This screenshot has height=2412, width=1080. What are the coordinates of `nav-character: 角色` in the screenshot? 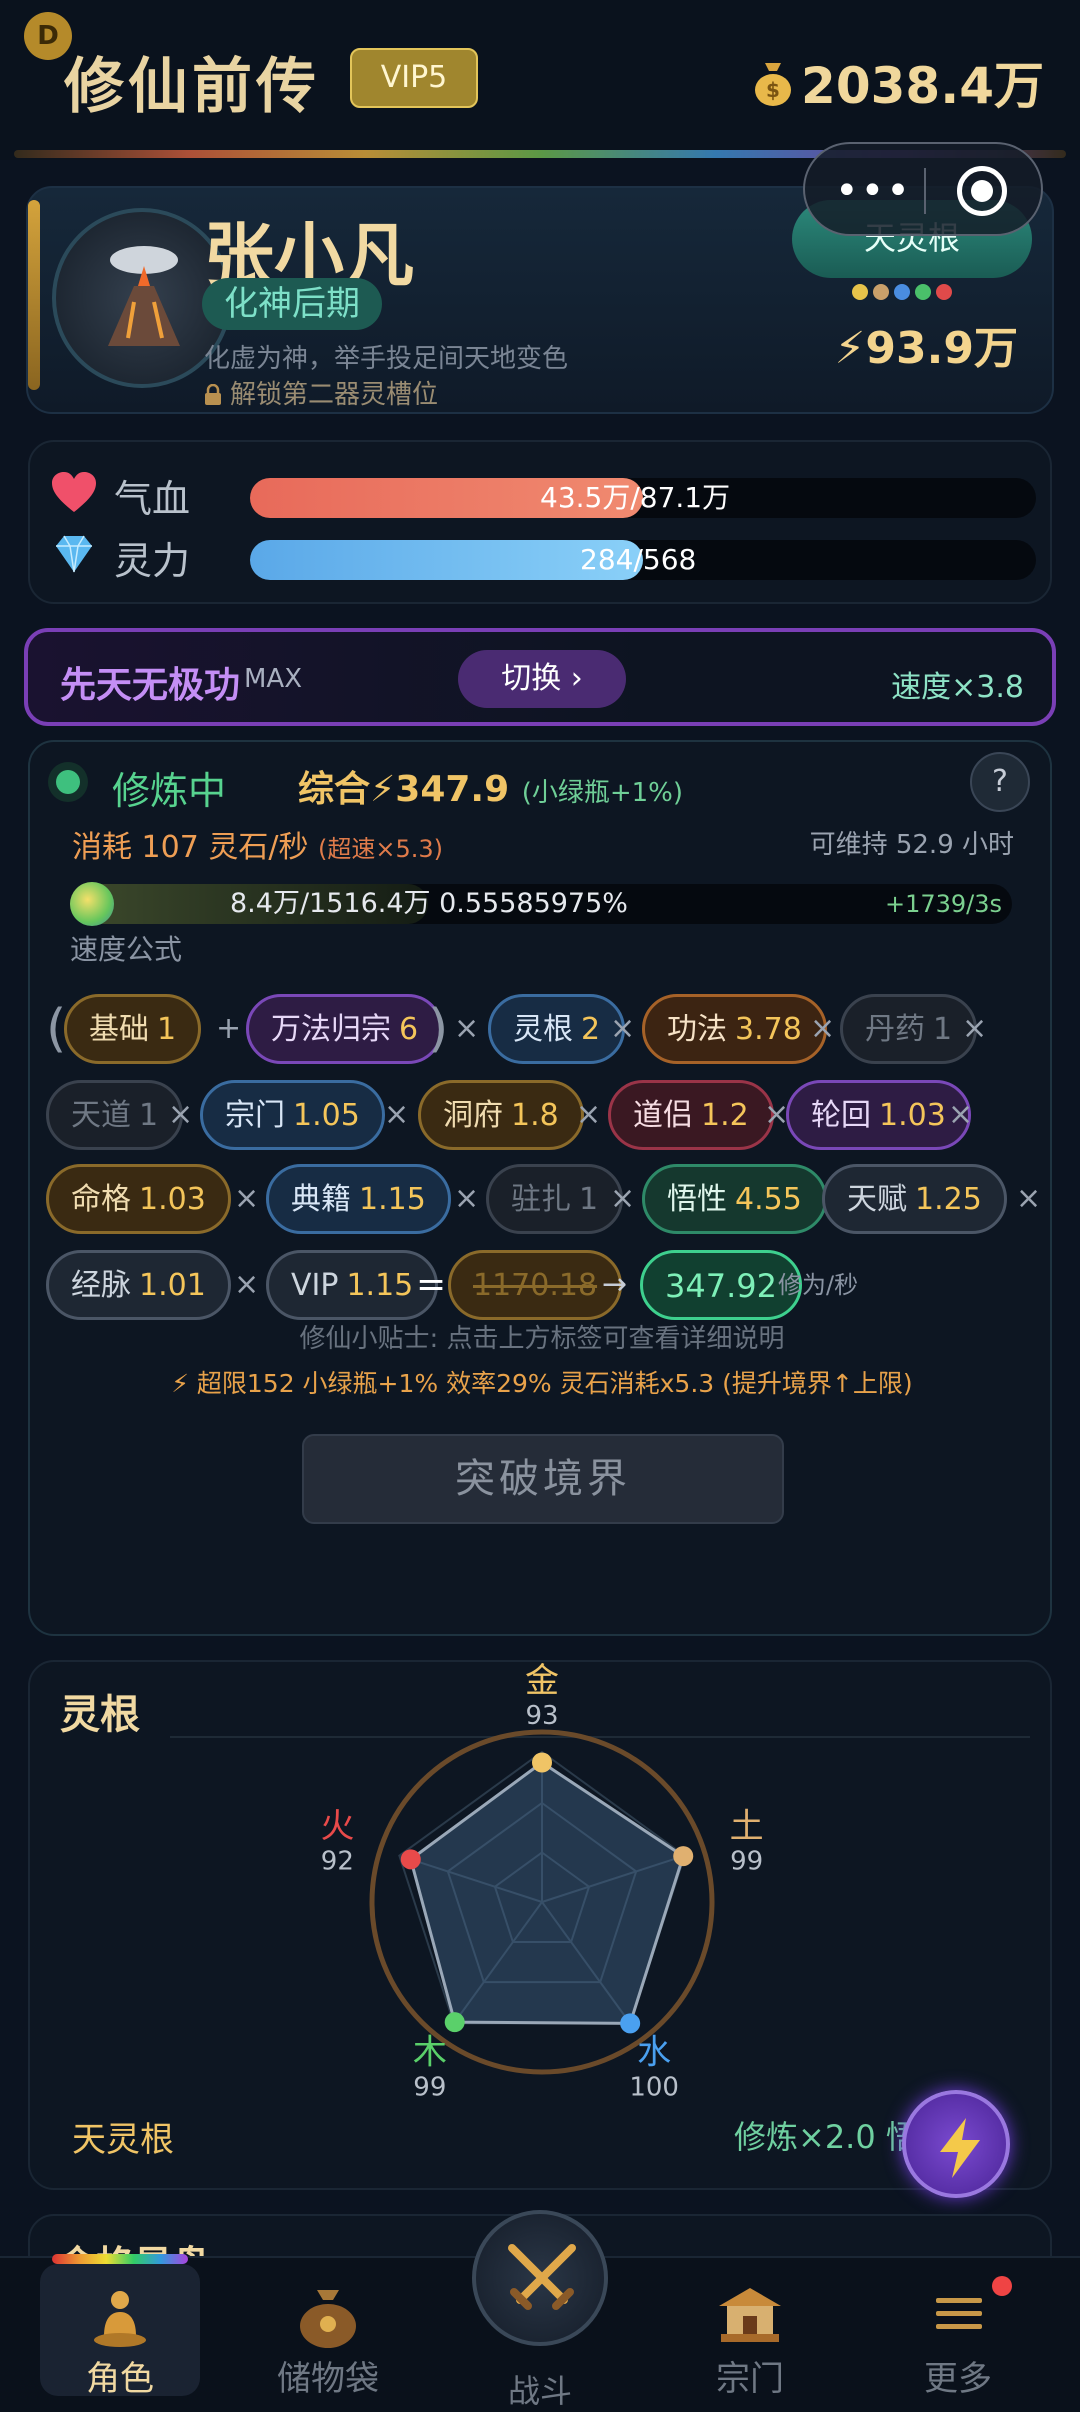 It's located at (120, 2334).